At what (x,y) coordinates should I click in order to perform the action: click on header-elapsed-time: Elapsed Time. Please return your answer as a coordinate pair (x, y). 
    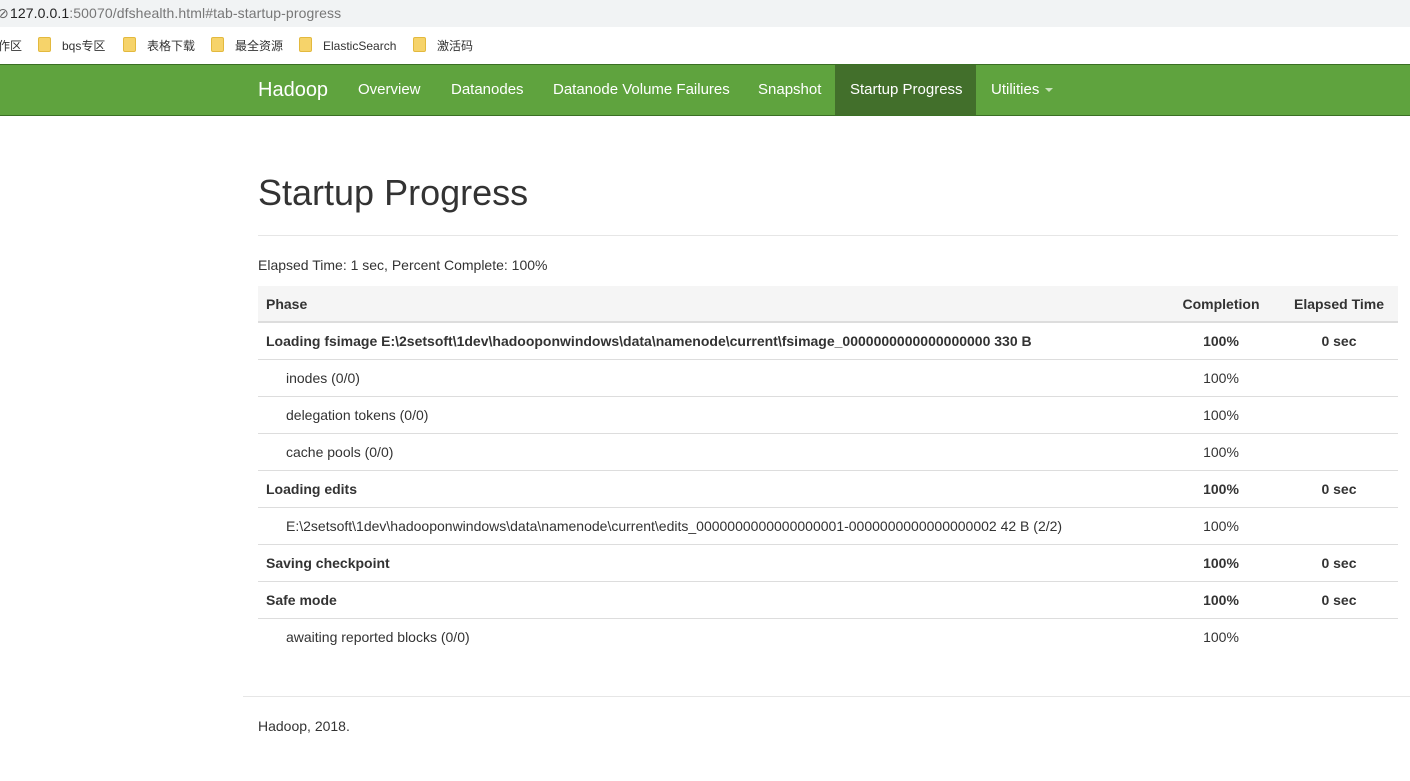
    Looking at the image, I should click on (1339, 304).